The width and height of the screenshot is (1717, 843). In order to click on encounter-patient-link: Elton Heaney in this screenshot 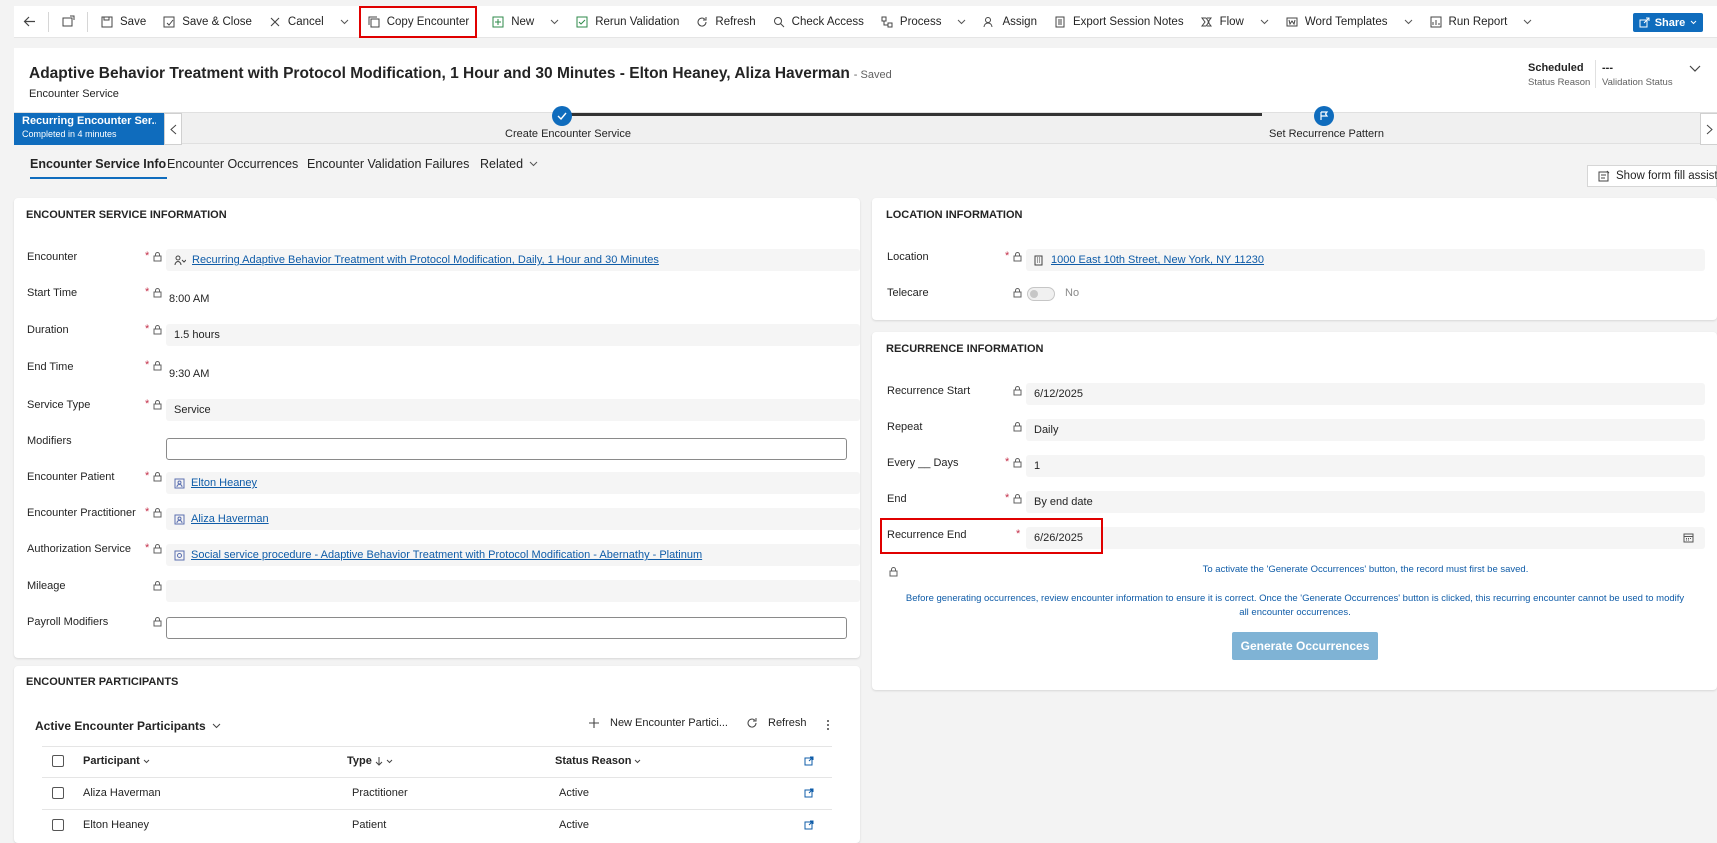, I will do `click(224, 483)`.